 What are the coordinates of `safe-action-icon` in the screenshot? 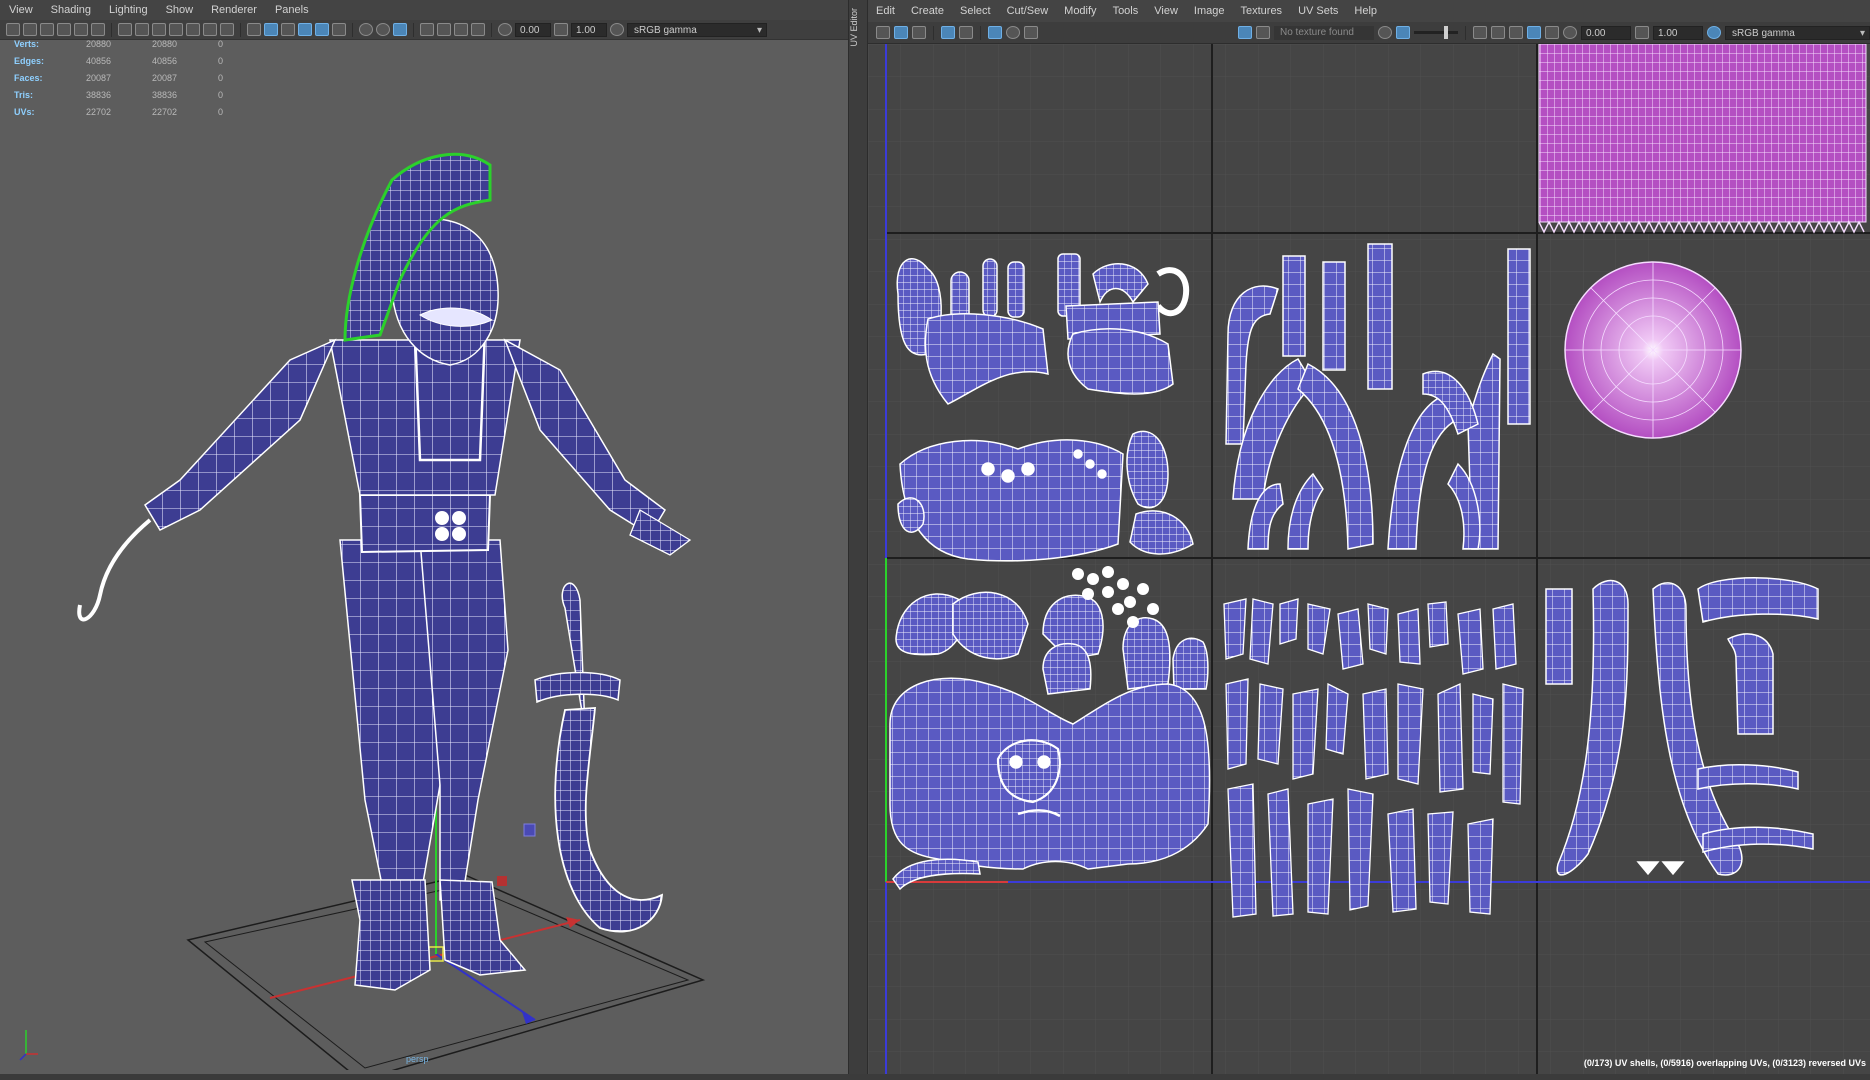 It's located at (210, 29).